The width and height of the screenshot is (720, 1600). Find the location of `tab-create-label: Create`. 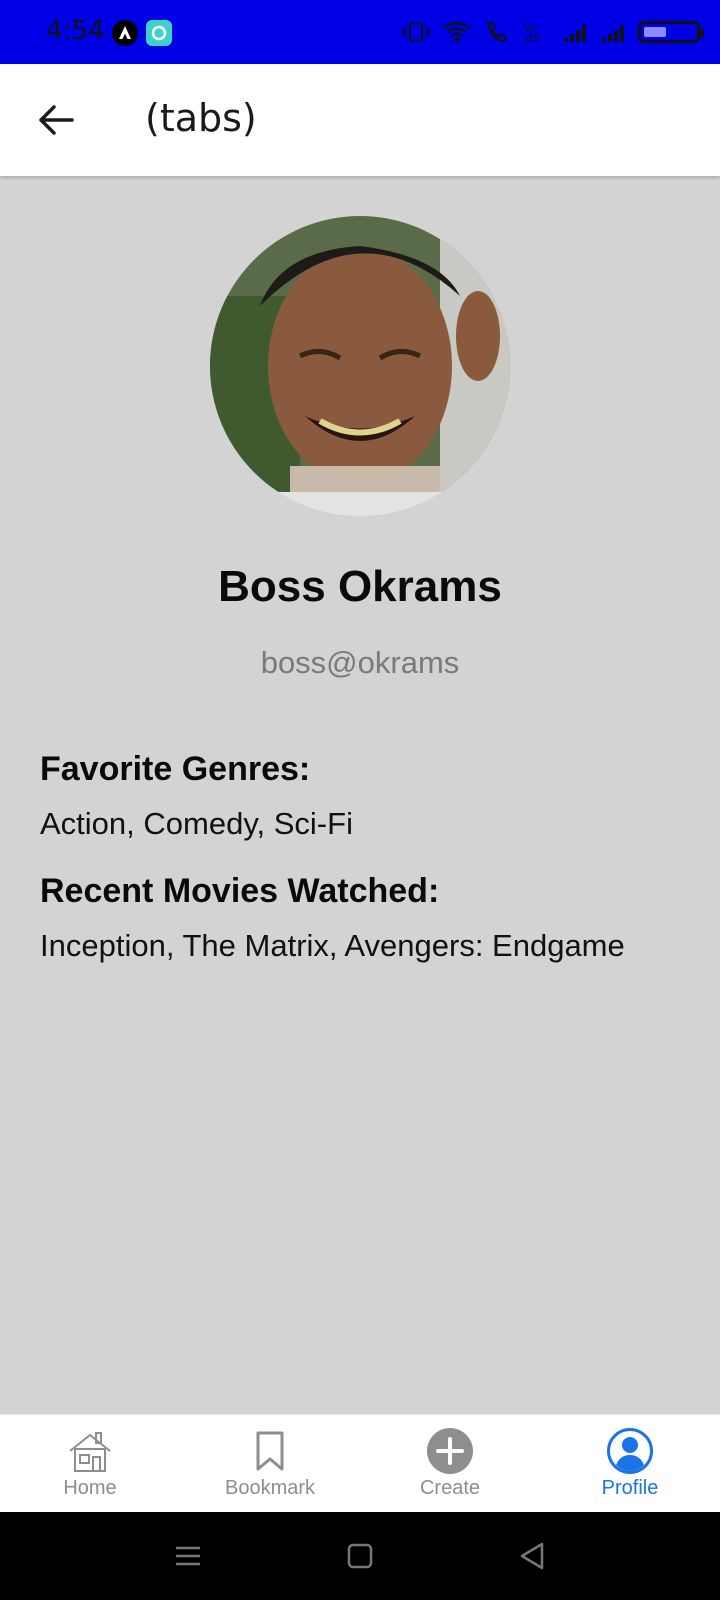

tab-create-label: Create is located at coordinates (450, 1488).